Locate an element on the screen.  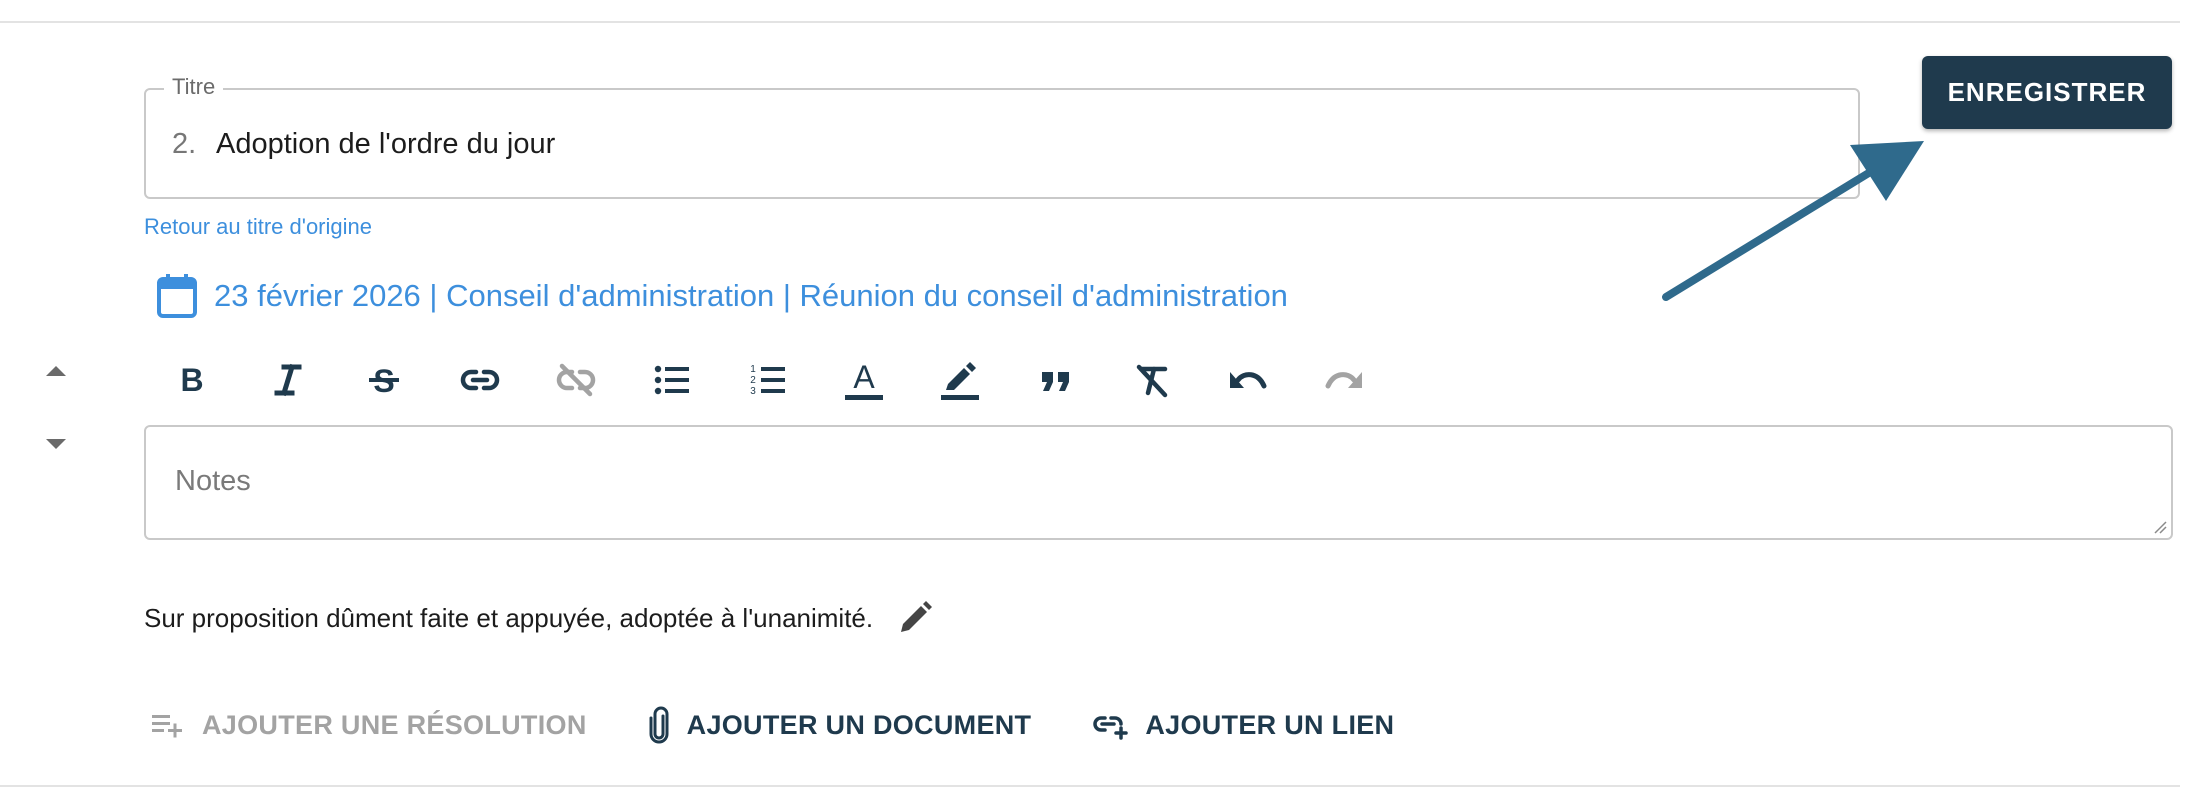
add-link-button: AJOUTER UN LIEN is located at coordinates (1242, 725).